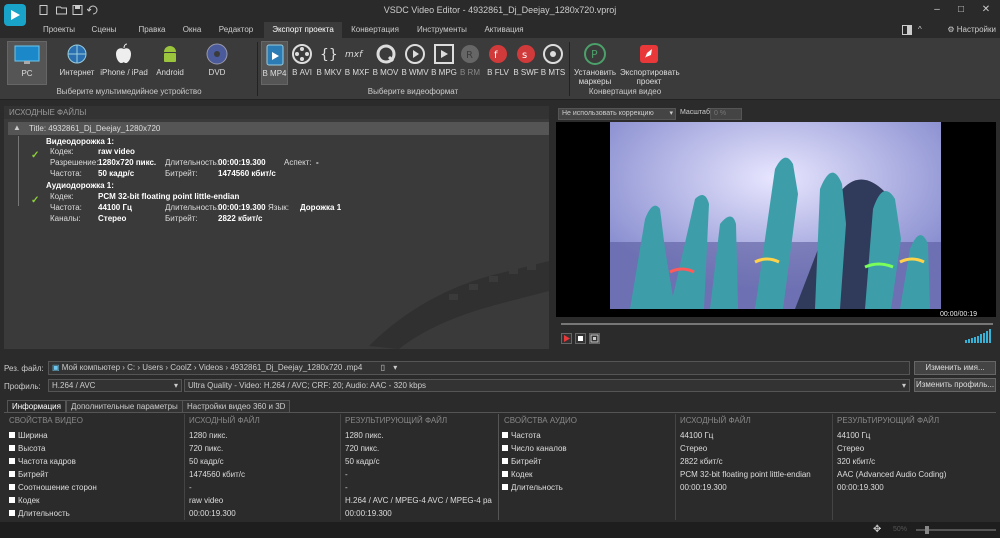 Image resolution: width=1000 pixels, height=538 pixels. What do you see at coordinates (286, 367) in the screenshot?
I see `path-filename: 4932861_Dj_Deejay_1280x720` at bounding box center [286, 367].